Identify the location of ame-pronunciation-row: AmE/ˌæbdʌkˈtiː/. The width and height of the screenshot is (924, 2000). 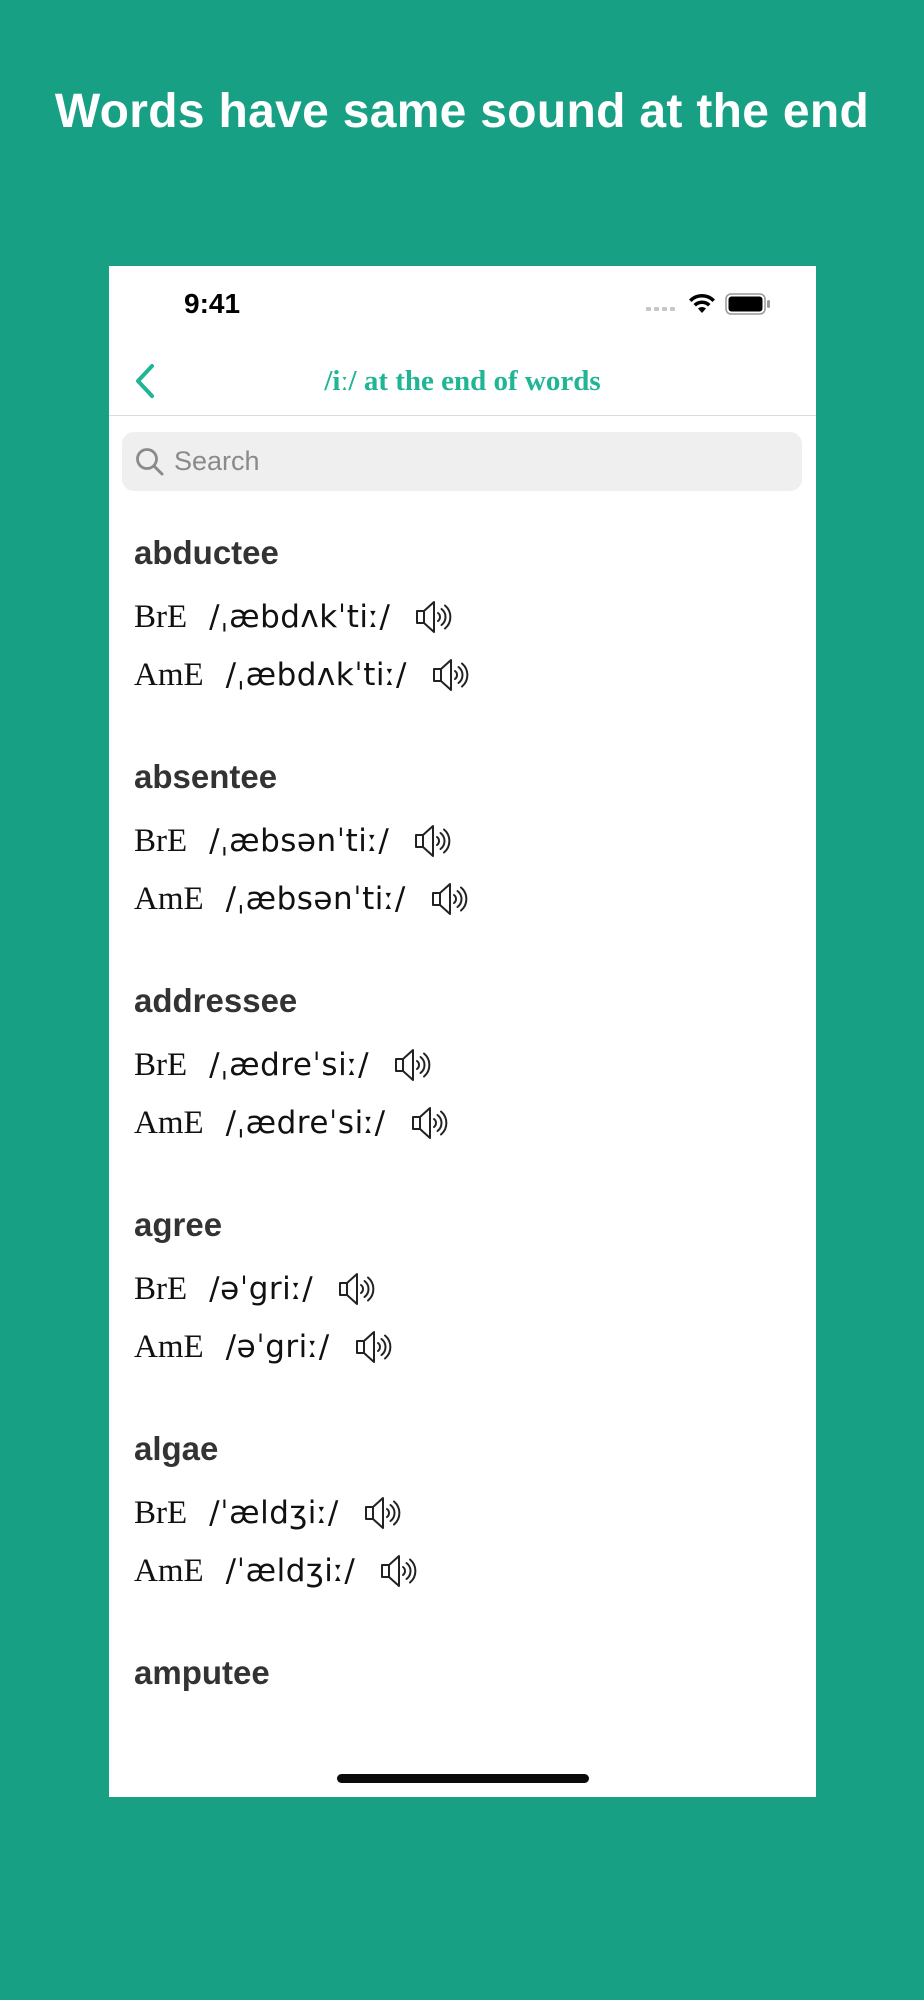
(302, 675).